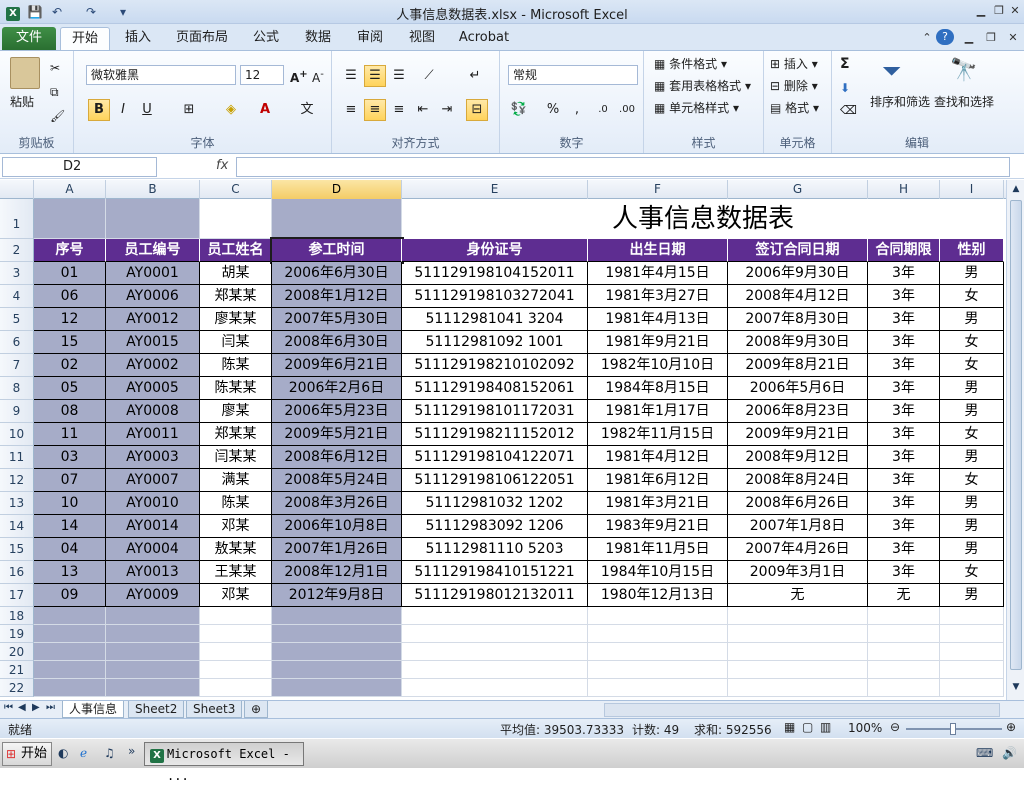 Image resolution: width=1024 pixels, height=787 pixels. What do you see at coordinates (825, 727) in the screenshot?
I see `page-break-view-icon: ▥` at bounding box center [825, 727].